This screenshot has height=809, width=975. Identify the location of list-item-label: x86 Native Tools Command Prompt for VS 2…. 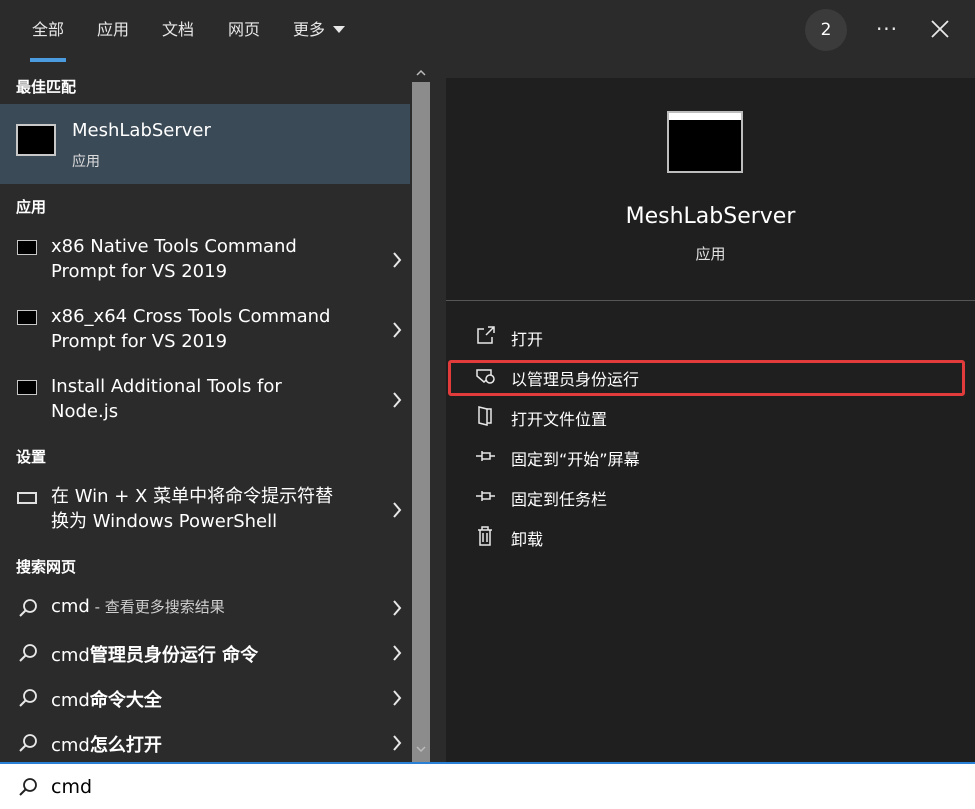
(211, 259).